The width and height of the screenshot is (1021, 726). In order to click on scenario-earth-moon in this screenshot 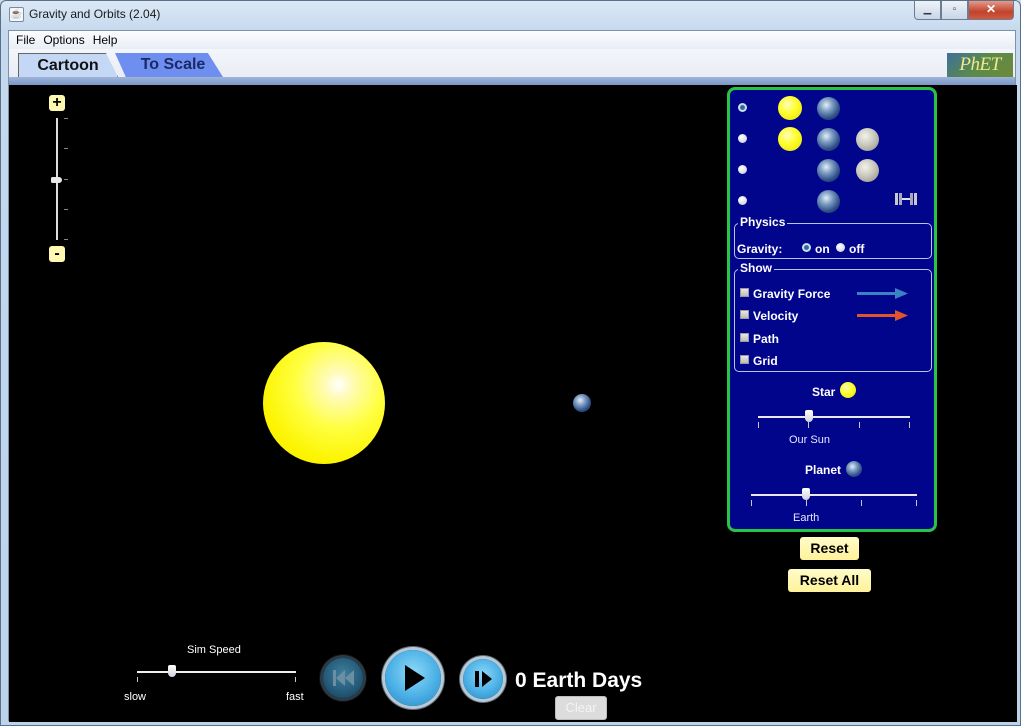, I will do `click(832, 168)`.